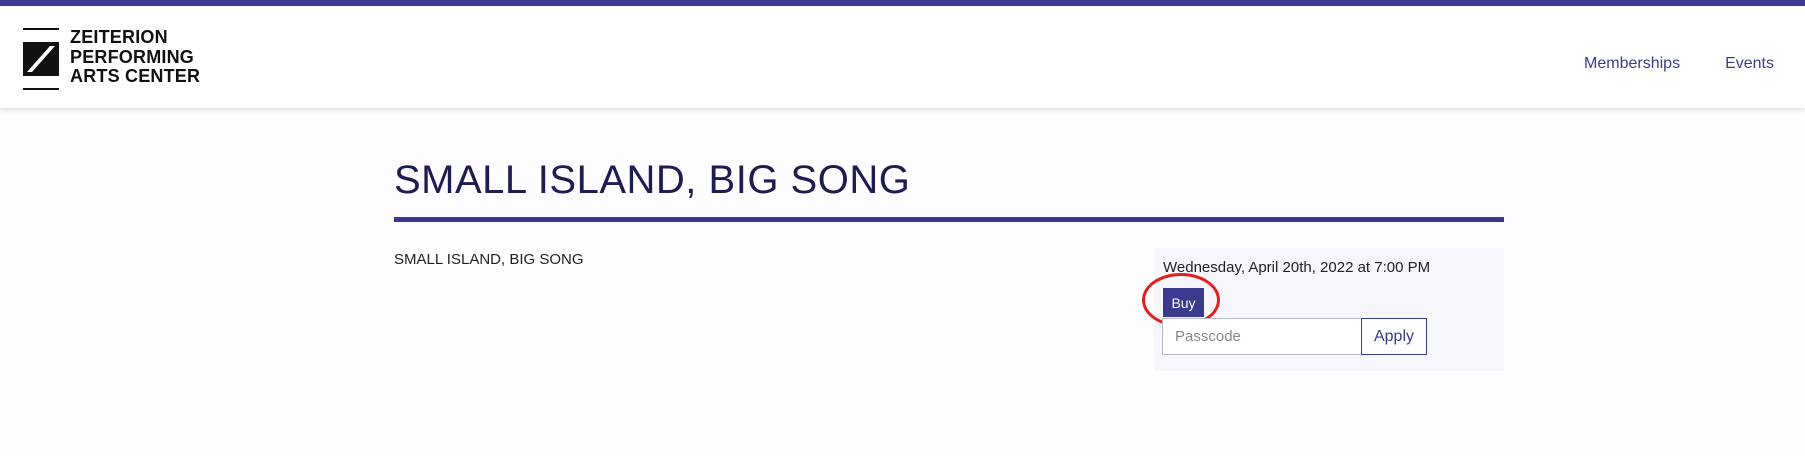  I want to click on nav-events: Events, so click(1749, 64).